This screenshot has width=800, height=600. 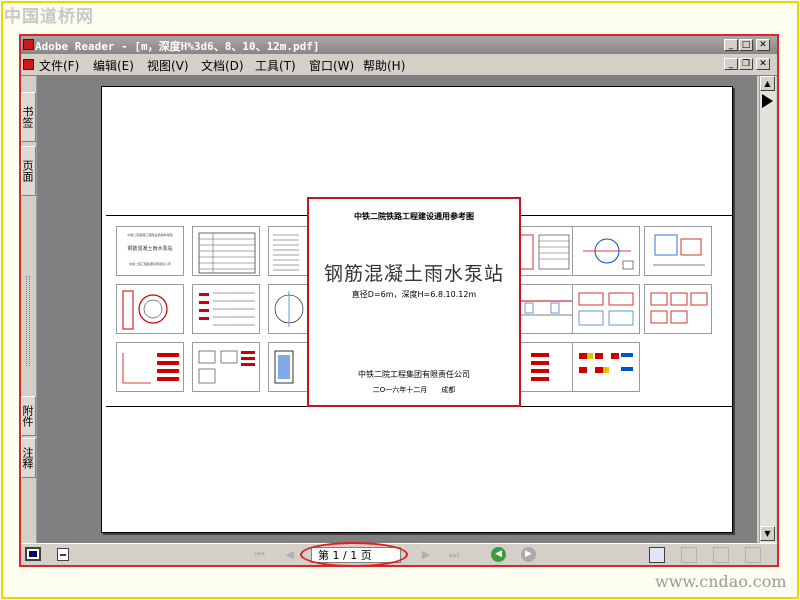 I want to click on thumb-title-line: 中铁二院铁路工程建设通用参考图, so click(x=150, y=235).